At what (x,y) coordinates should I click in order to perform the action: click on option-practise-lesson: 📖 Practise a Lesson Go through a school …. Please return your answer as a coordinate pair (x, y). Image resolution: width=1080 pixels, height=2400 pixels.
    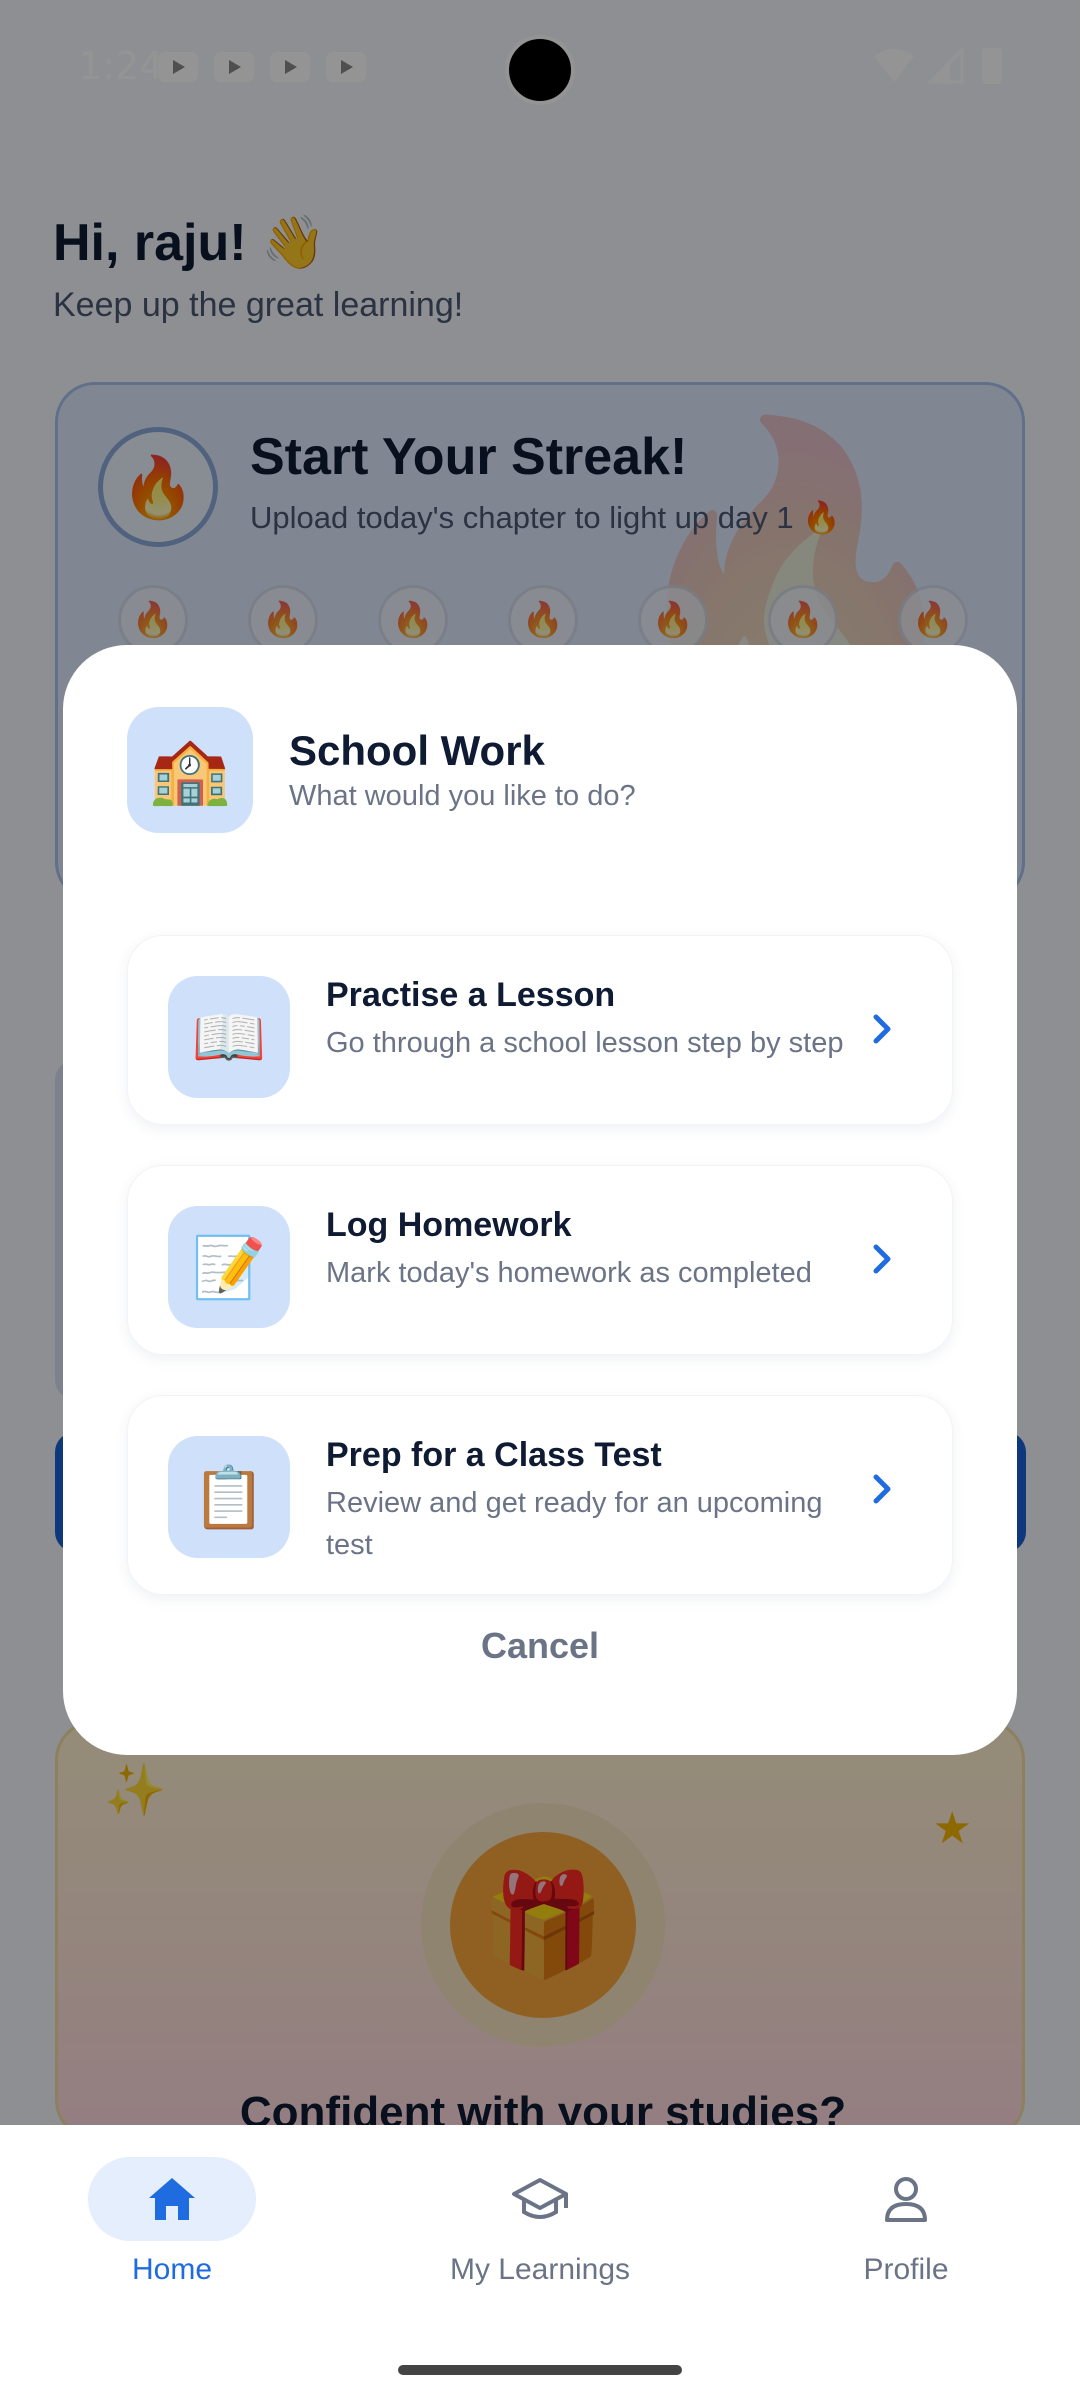
    Looking at the image, I should click on (540, 1030).